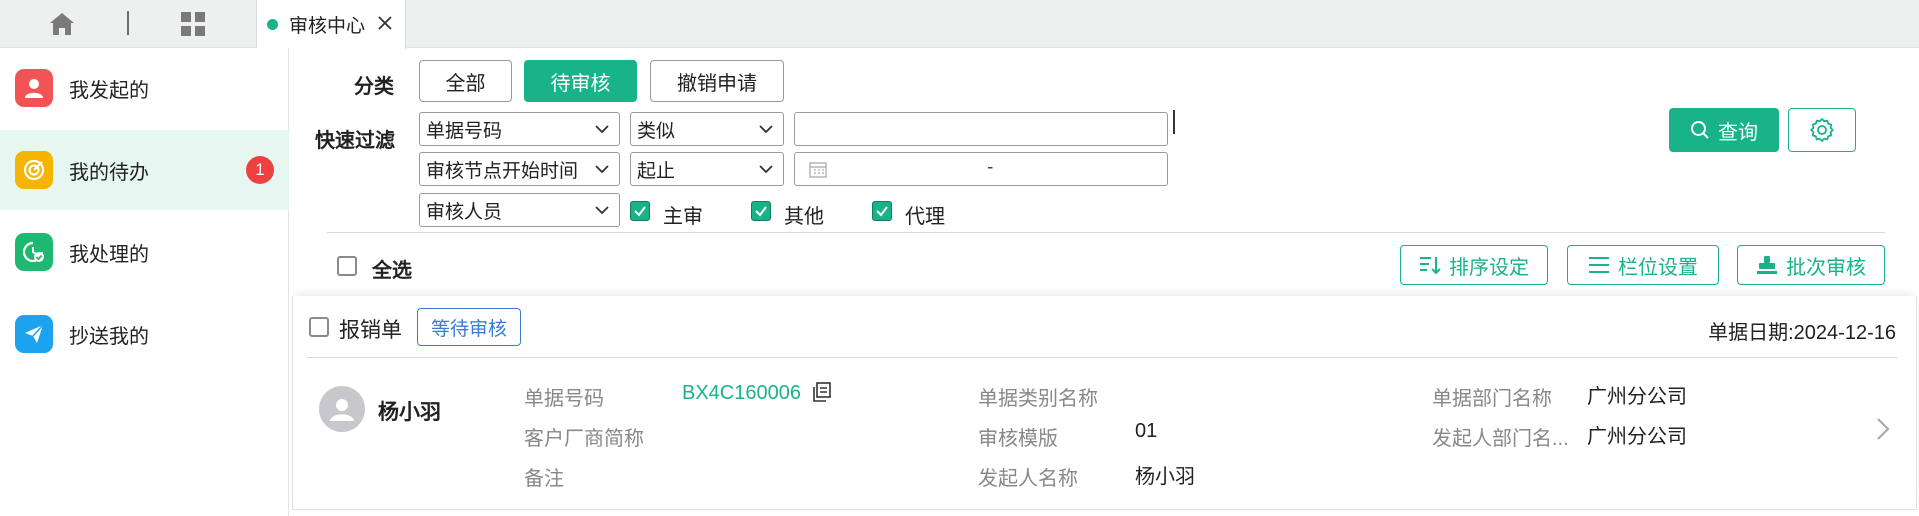 The height and width of the screenshot is (516, 1919). What do you see at coordinates (1599, 265) in the screenshot?
I see `menu-lines-icon` at bounding box center [1599, 265].